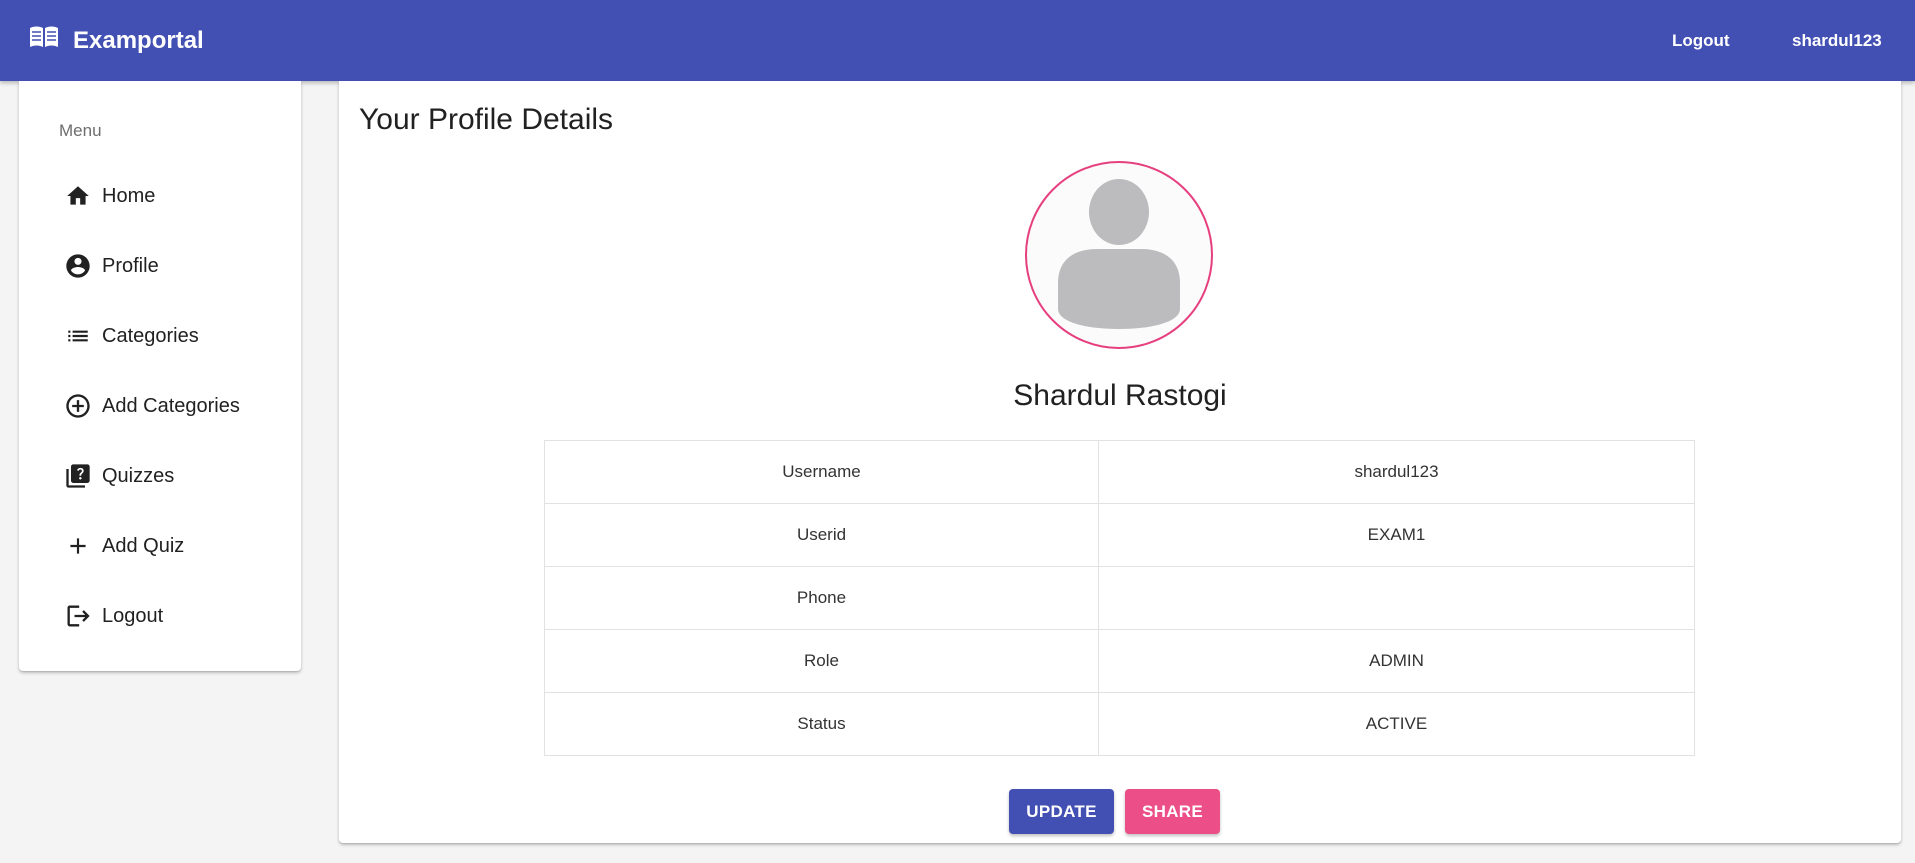  I want to click on detail-key: Status, so click(821, 724).